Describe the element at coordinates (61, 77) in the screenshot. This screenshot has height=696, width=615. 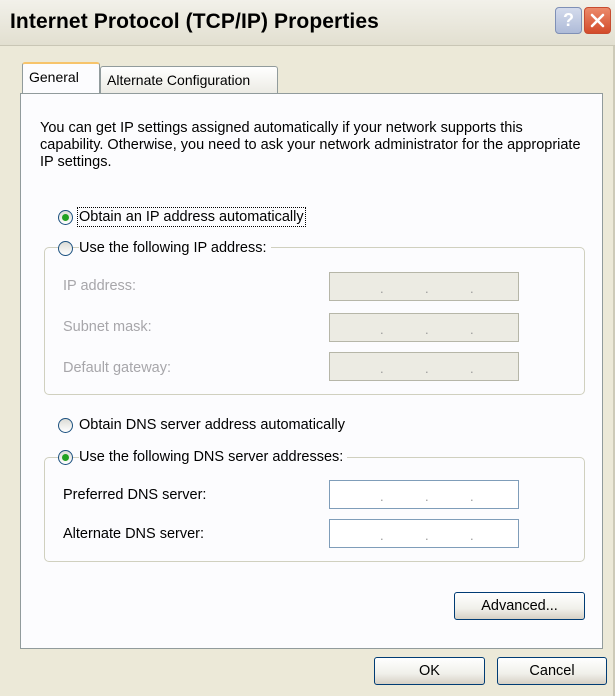
I see `tab-general: General` at that location.